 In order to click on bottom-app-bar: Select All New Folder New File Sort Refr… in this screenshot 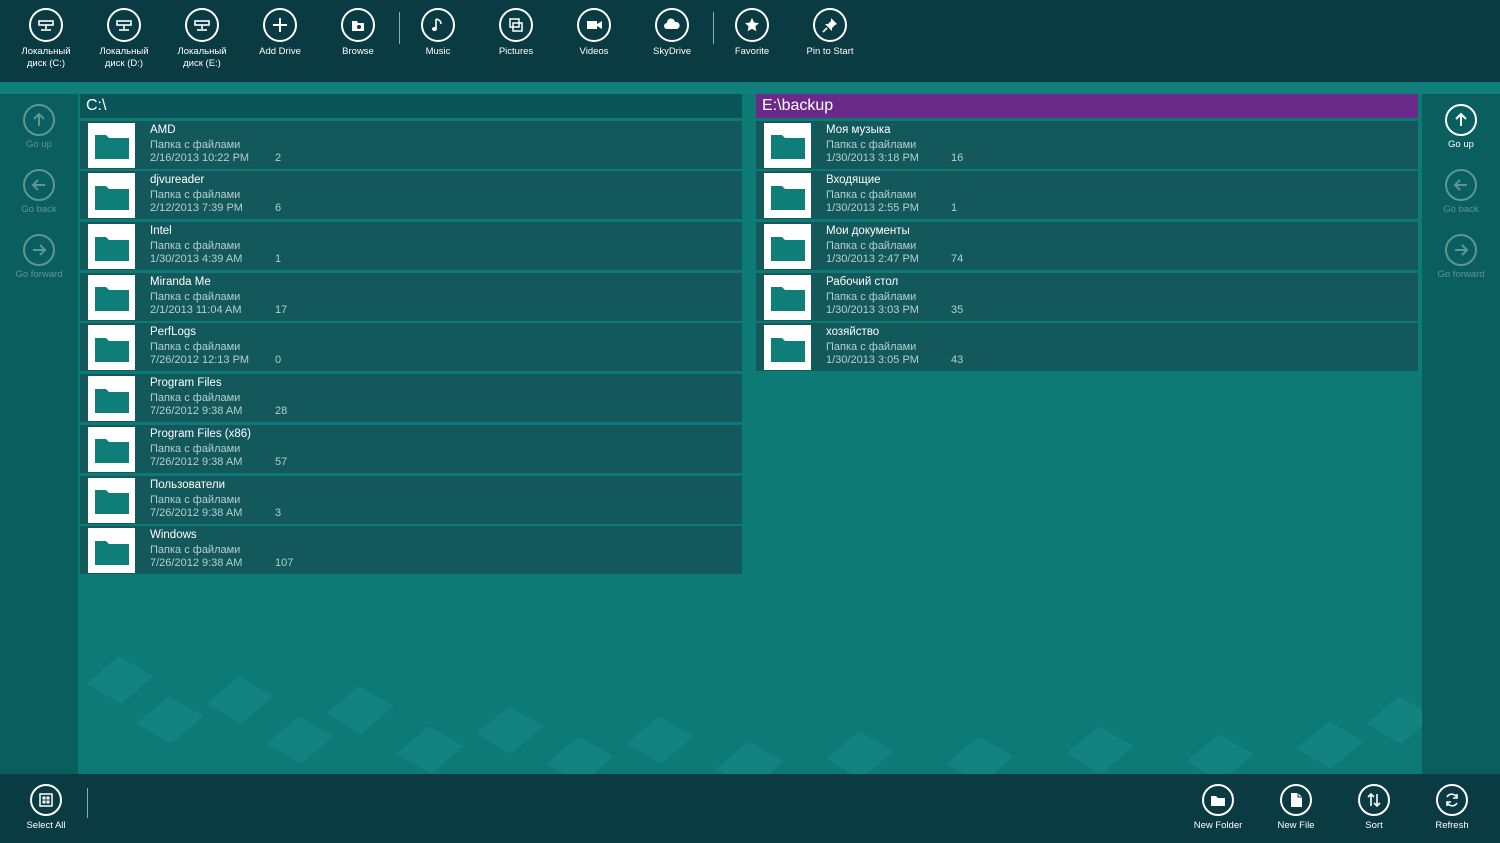, I will do `click(750, 808)`.